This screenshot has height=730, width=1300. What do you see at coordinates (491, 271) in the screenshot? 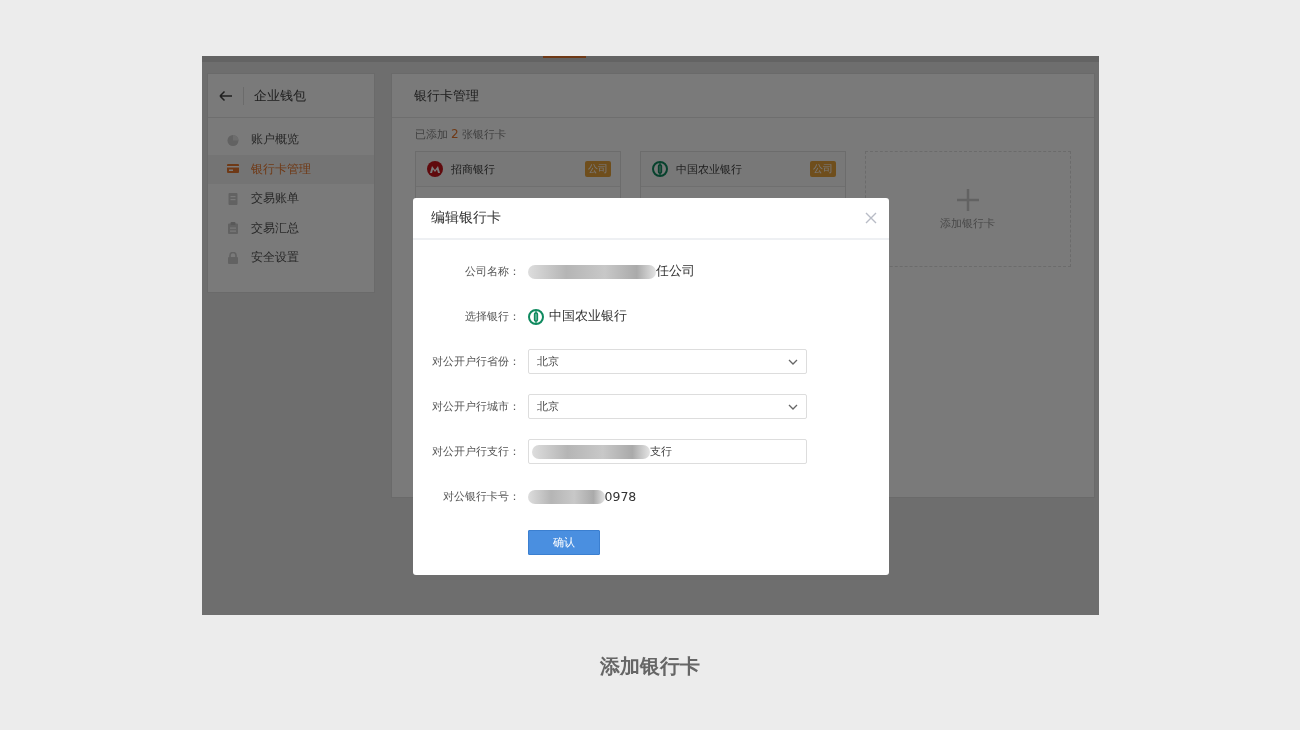
I see `field-label: 公司名称：` at bounding box center [491, 271].